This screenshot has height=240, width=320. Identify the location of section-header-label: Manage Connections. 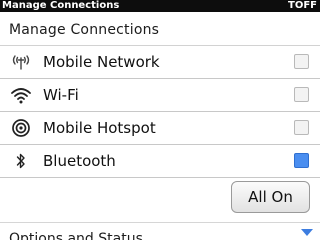
(84, 30).